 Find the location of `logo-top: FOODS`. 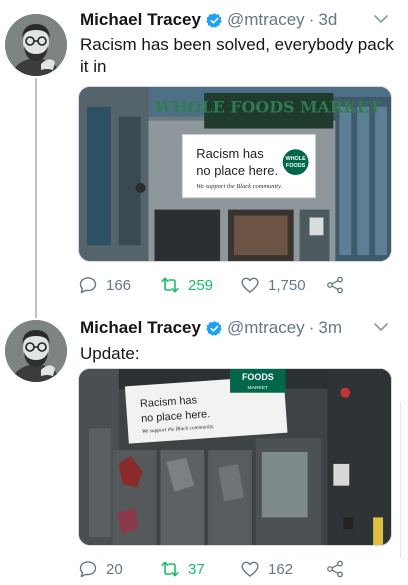

logo-top: FOODS is located at coordinates (258, 377).